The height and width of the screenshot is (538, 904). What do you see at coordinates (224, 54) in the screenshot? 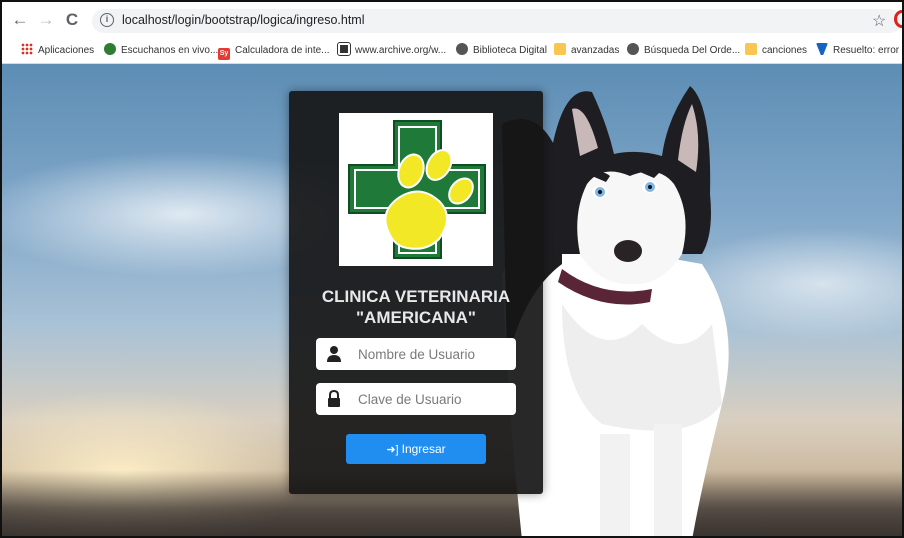
I see `sy-icon: Sy` at bounding box center [224, 54].